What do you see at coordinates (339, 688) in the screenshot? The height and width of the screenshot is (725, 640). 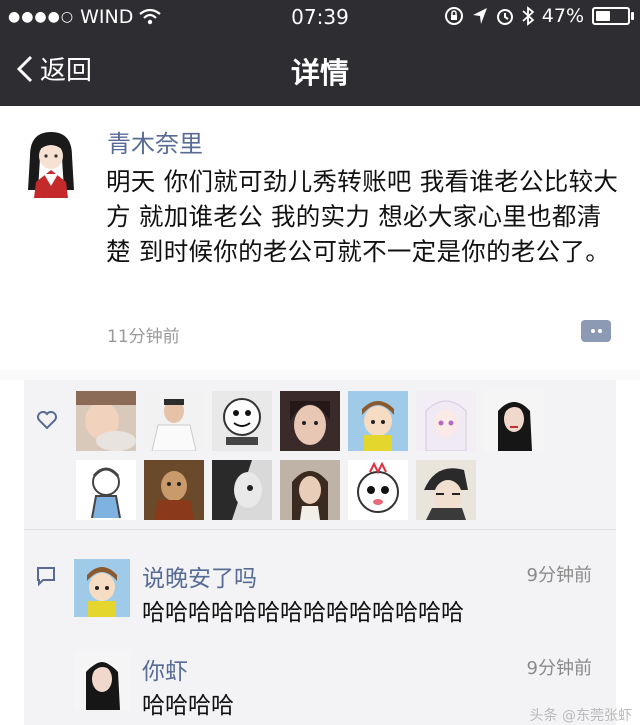 I see `comment-item: 你虾 9分钟前 哈哈哈哈` at bounding box center [339, 688].